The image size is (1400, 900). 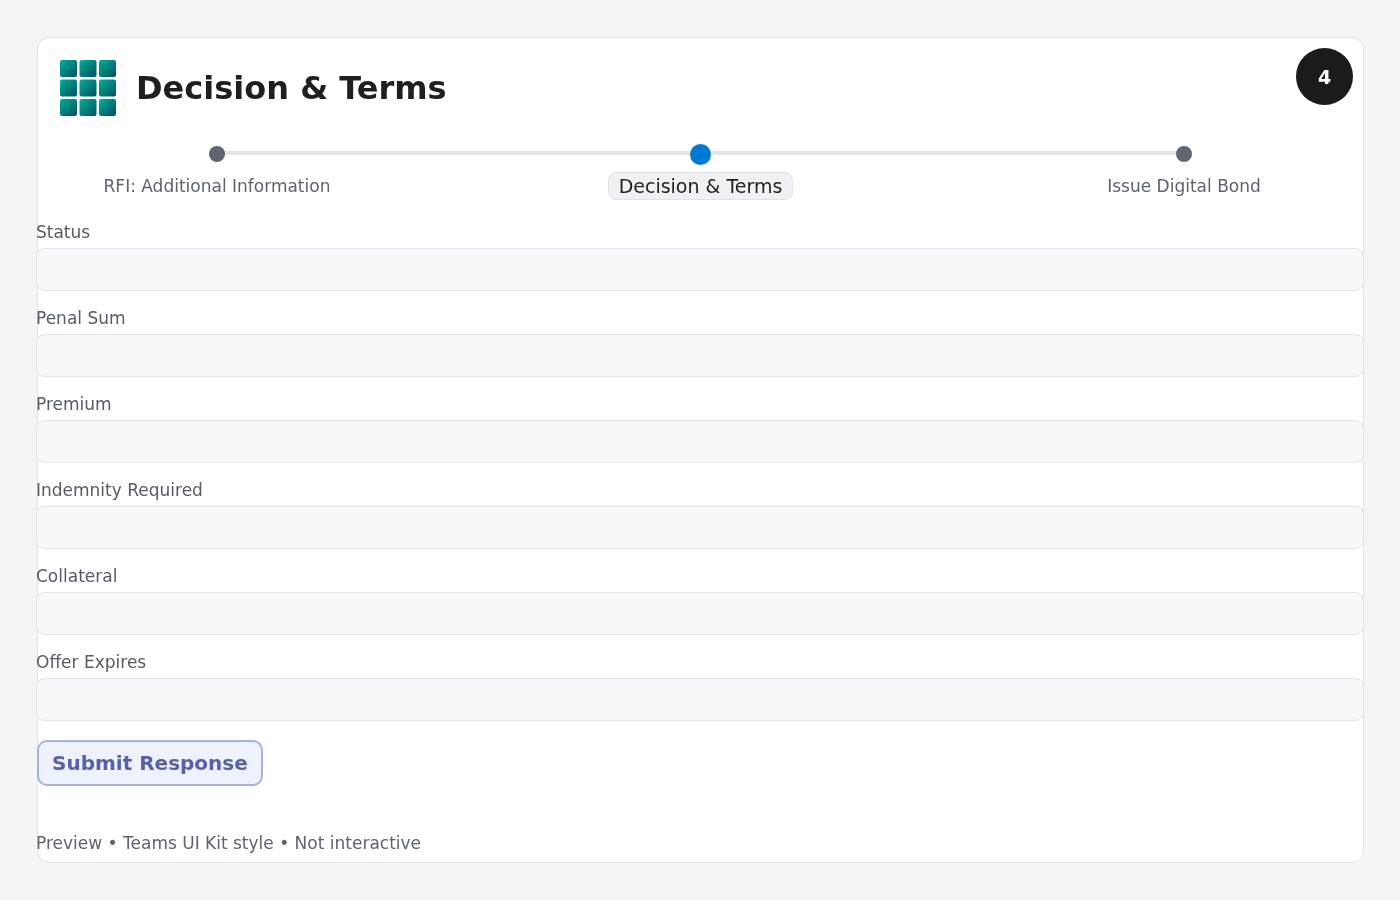 I want to click on field-label: Collateral, so click(x=77, y=576).